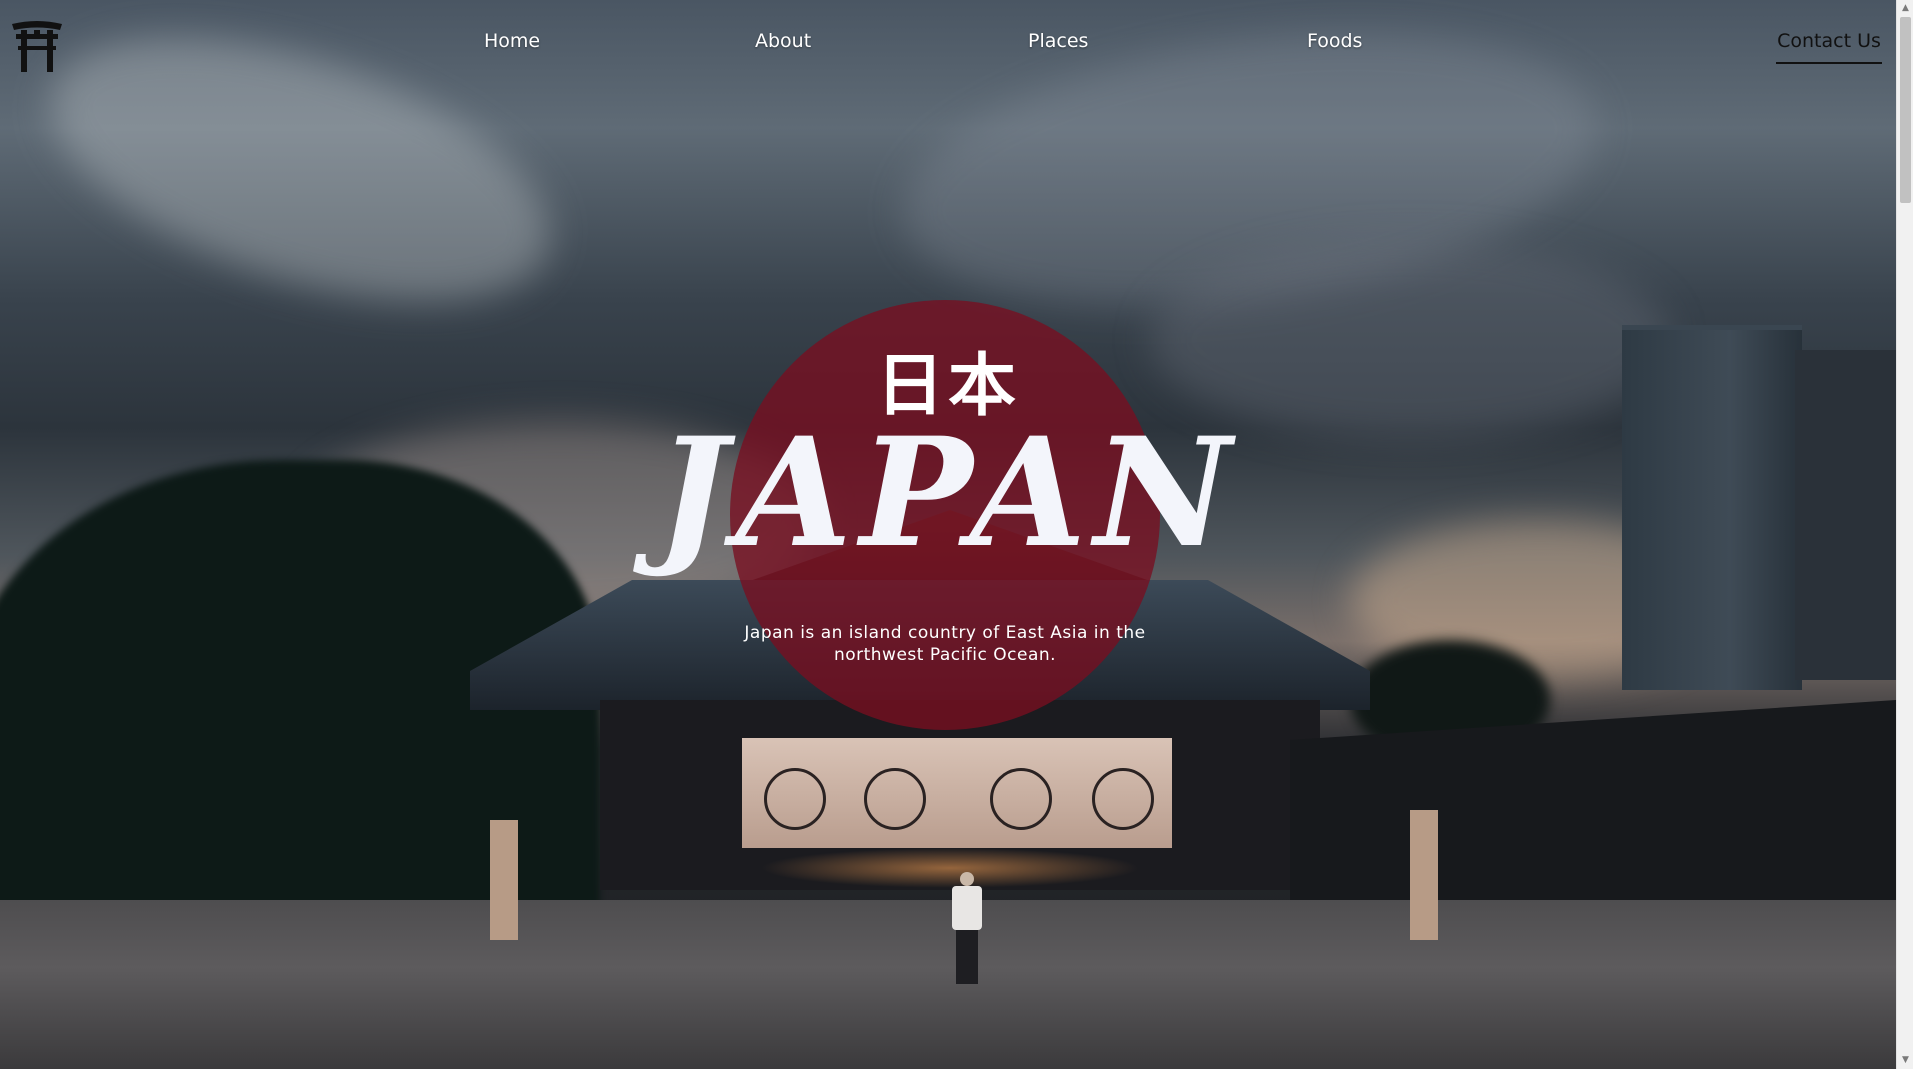 This screenshot has width=1913, height=1069. Describe the element at coordinates (1829, 47) in the screenshot. I see `nav-contact-button: Contact Us` at that location.